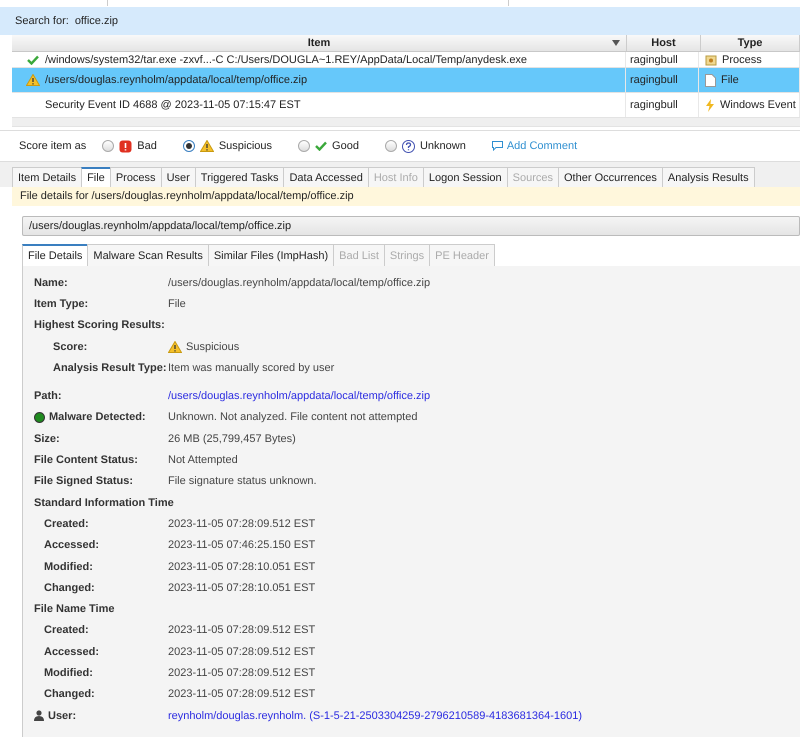 This screenshot has width=800, height=737. Describe the element at coordinates (47, 438) in the screenshot. I see `field-label: Size:` at that location.